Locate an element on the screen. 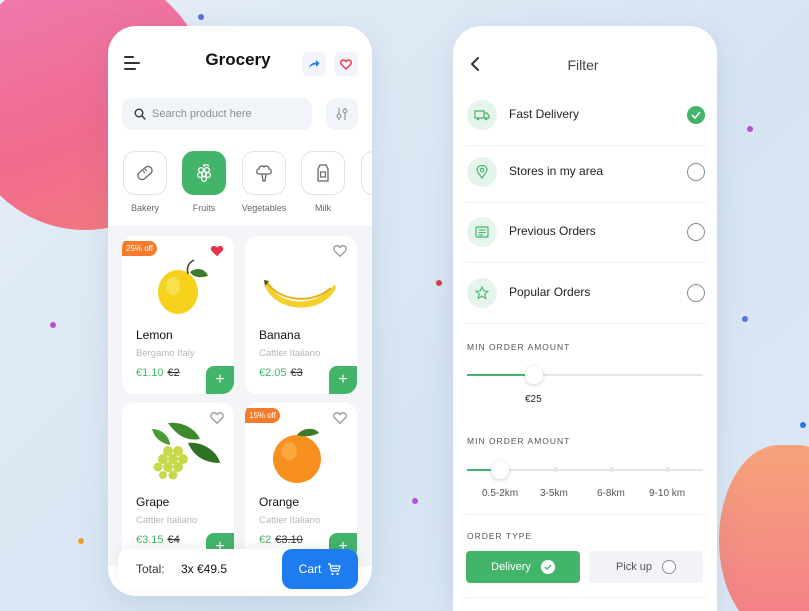 This screenshot has height=611, width=809. cart-button: Cart is located at coordinates (320, 569).